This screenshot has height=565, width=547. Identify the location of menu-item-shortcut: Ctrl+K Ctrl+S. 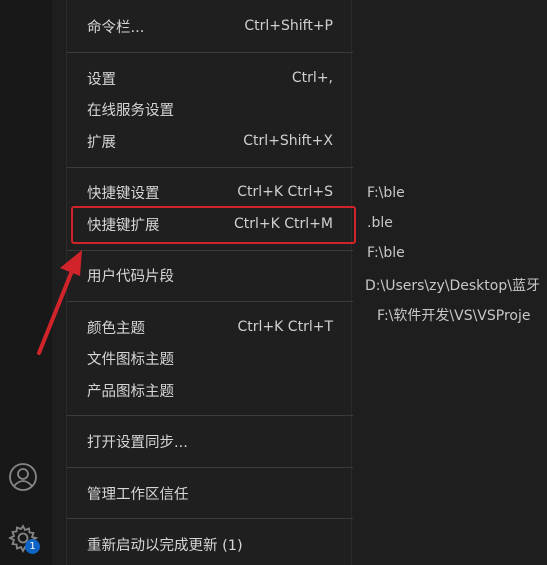
(285, 192).